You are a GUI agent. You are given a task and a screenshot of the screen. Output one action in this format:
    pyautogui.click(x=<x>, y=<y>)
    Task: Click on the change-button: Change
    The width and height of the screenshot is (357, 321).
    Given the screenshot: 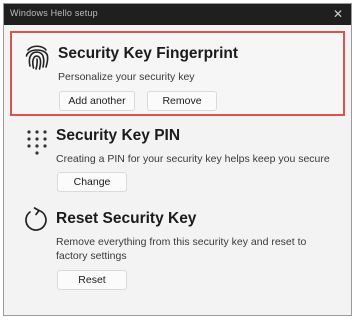 What is the action you would take?
    pyautogui.click(x=92, y=182)
    